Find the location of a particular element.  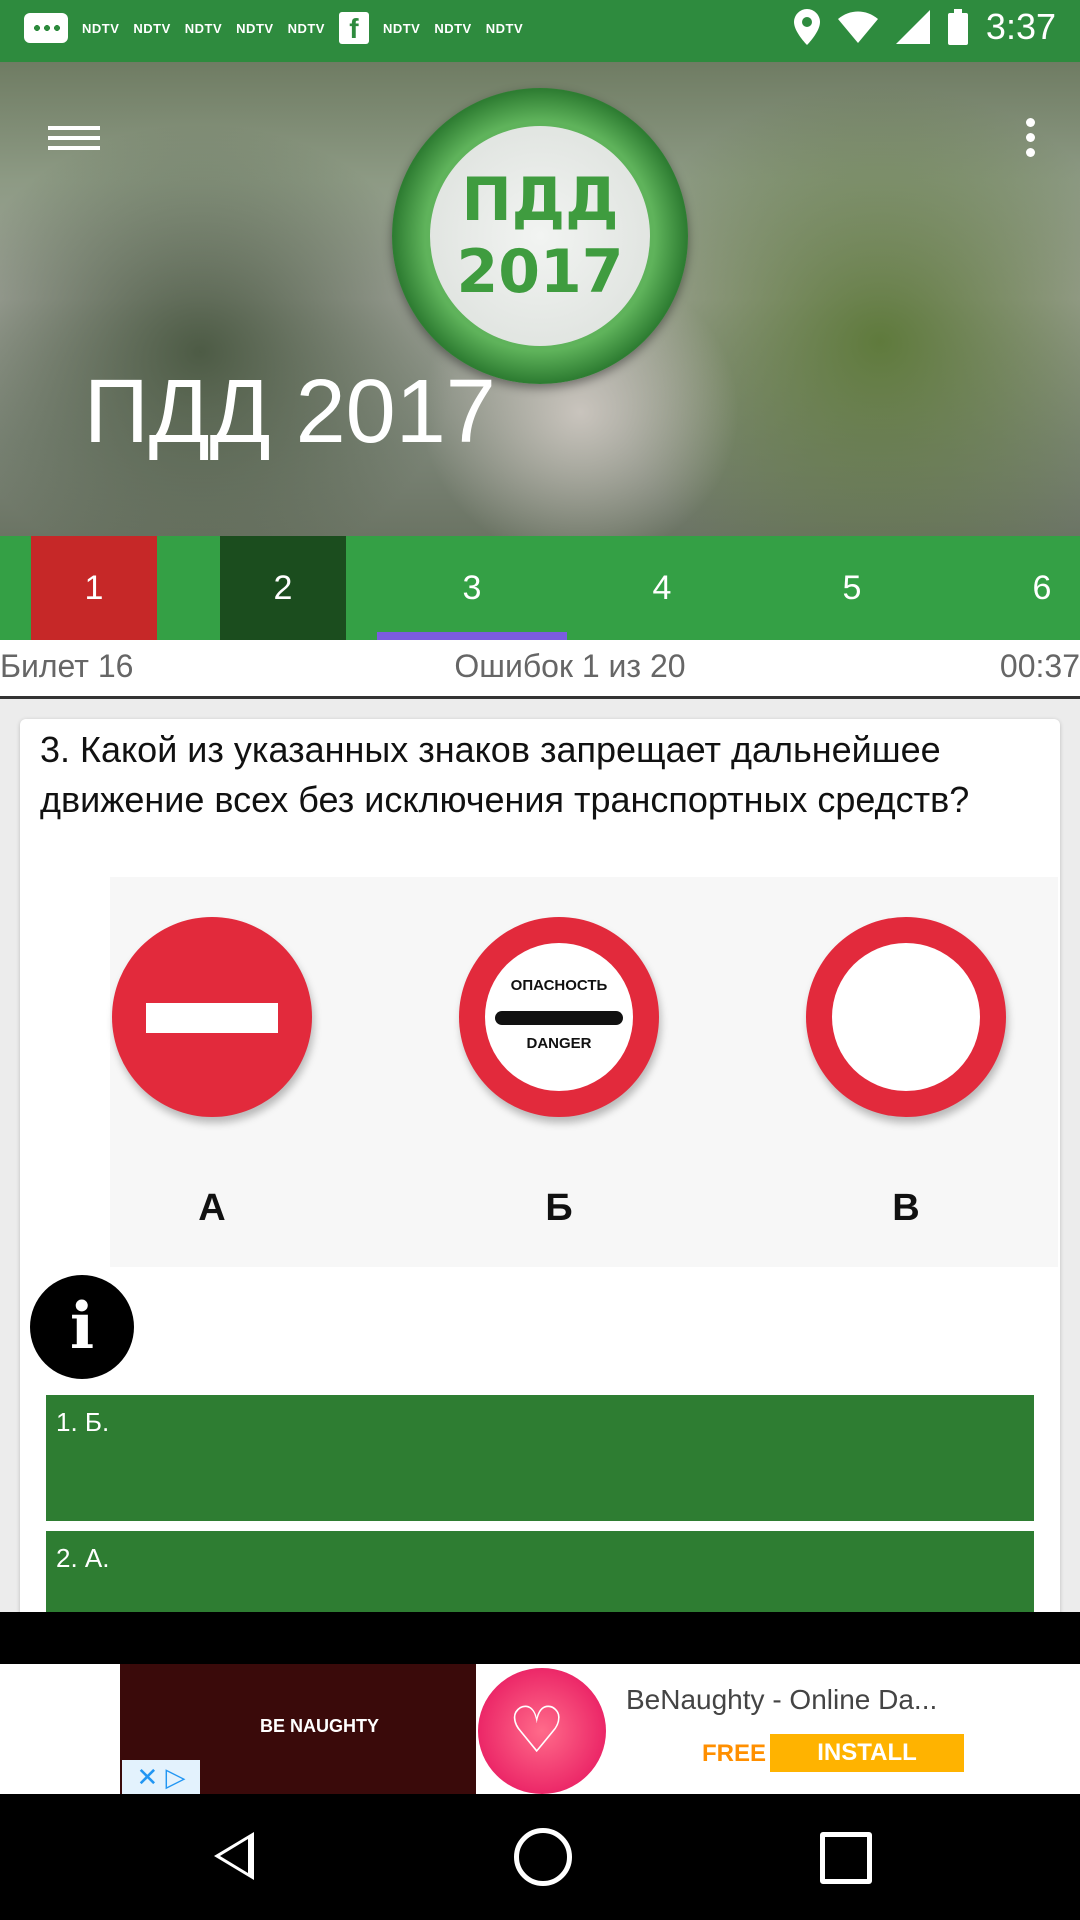

header-background is located at coordinates (230, 329).